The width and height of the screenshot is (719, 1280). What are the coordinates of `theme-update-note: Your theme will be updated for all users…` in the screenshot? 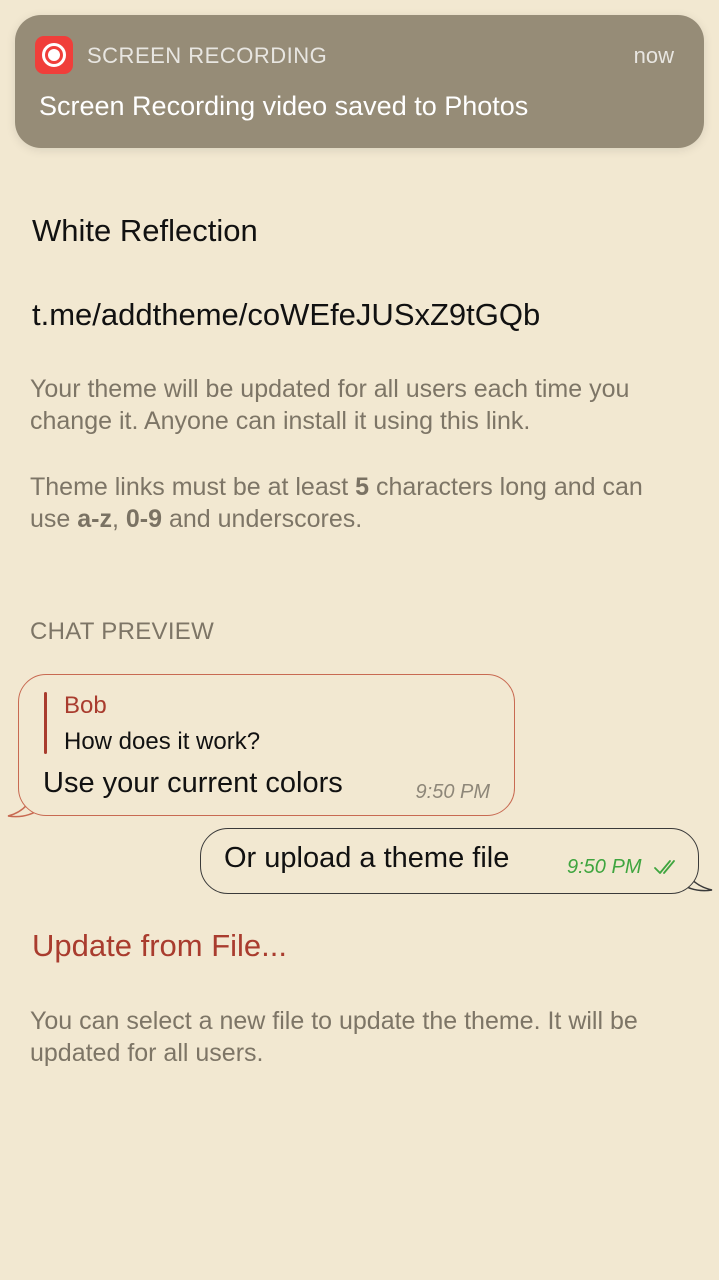 It's located at (330, 405).